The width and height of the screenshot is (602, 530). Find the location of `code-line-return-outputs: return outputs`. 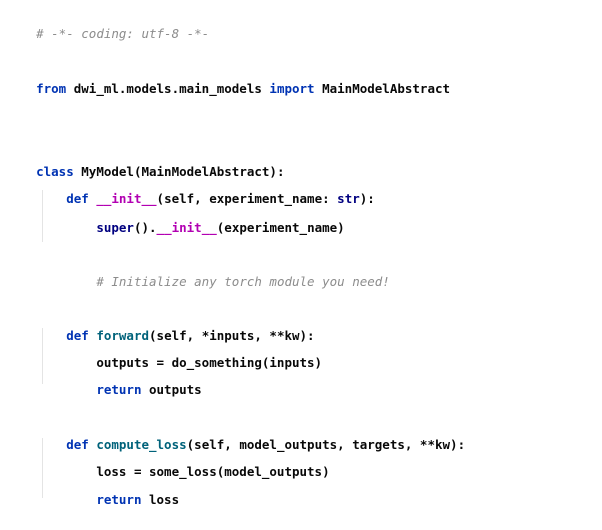

code-line-return-outputs: return outputs is located at coordinates (103, 378).